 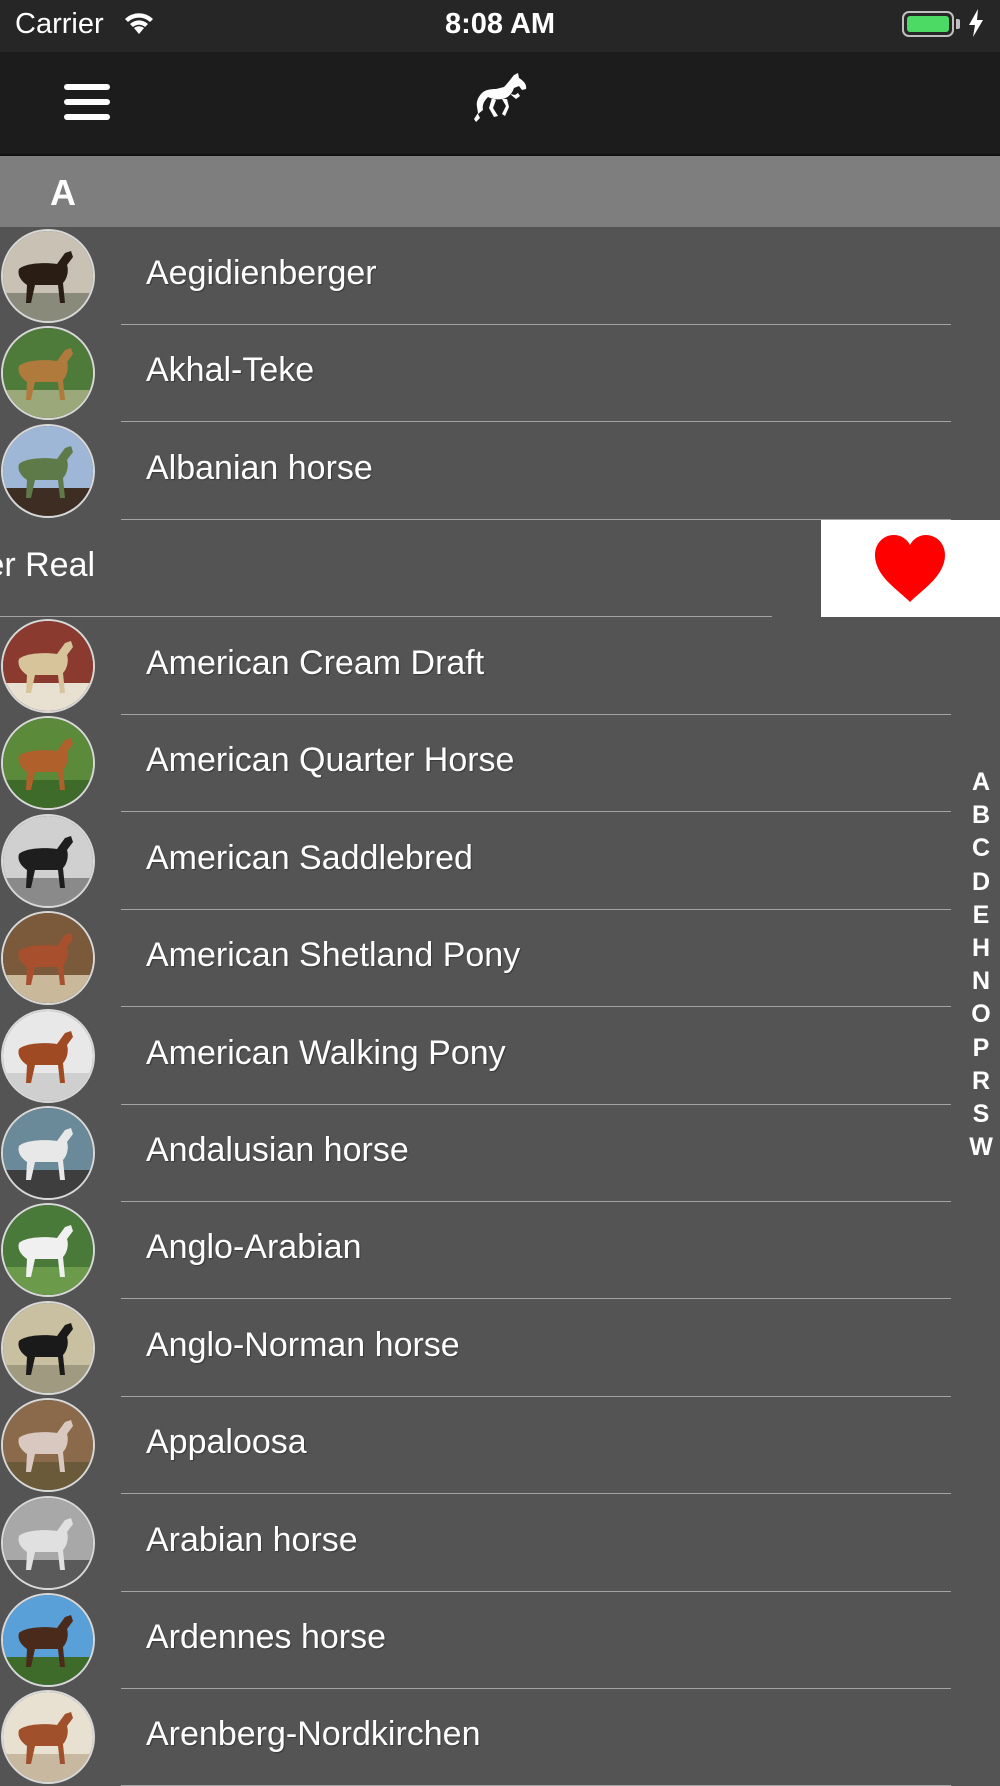 What do you see at coordinates (500, 1445) in the screenshot?
I see `list-row: Appaloosa` at bounding box center [500, 1445].